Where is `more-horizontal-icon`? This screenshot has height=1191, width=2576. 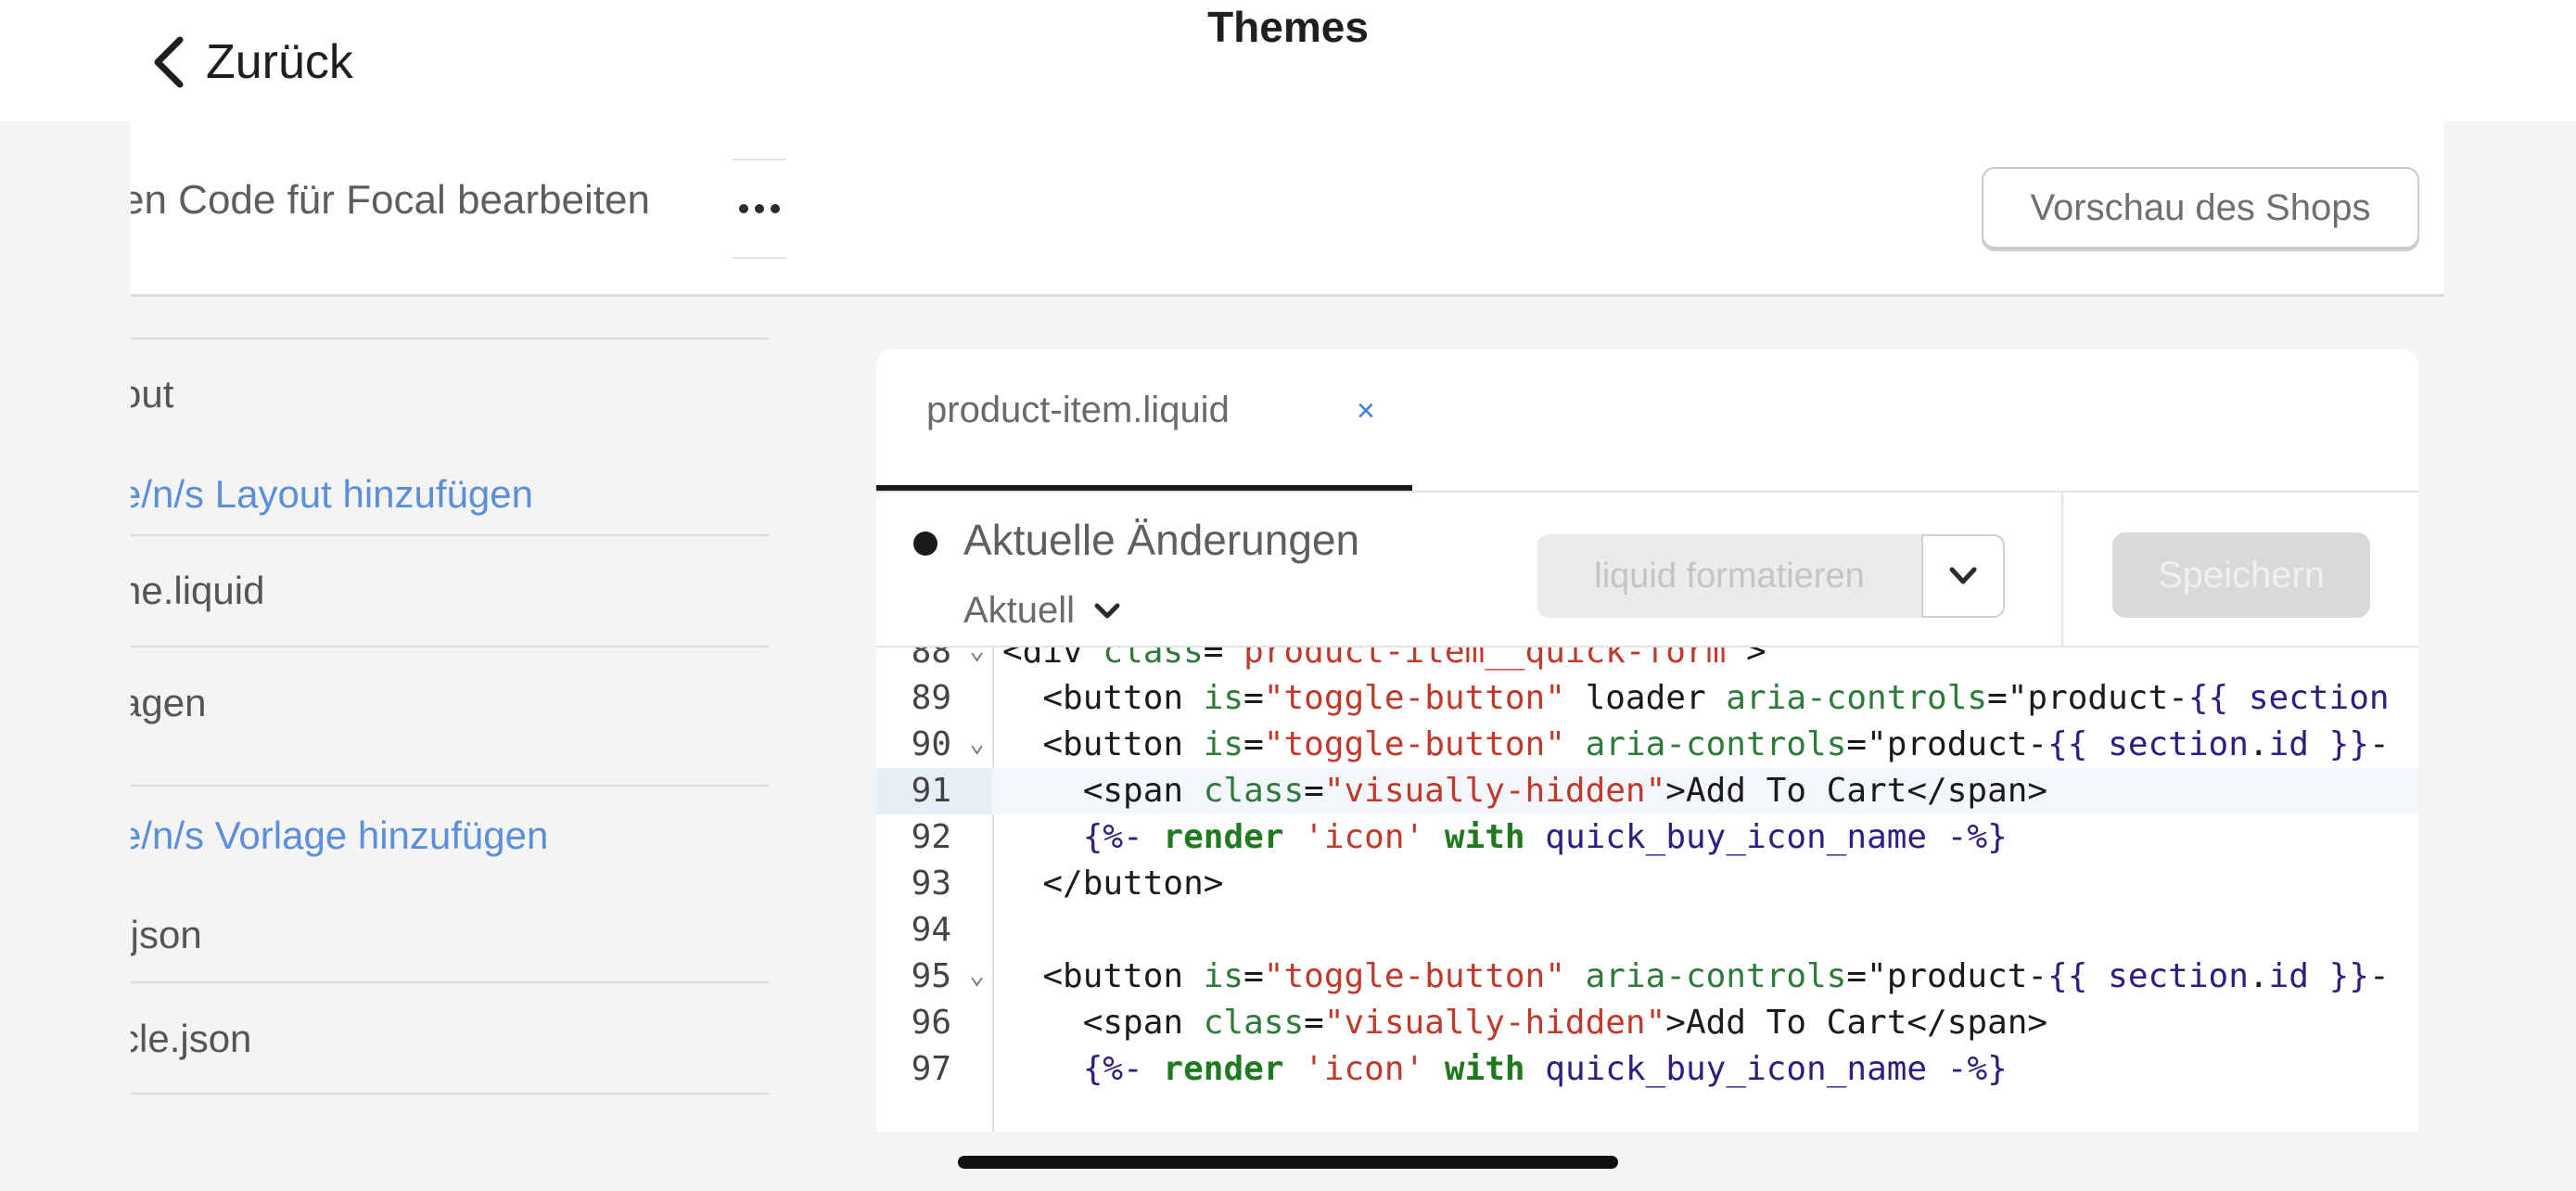 more-horizontal-icon is located at coordinates (759, 209).